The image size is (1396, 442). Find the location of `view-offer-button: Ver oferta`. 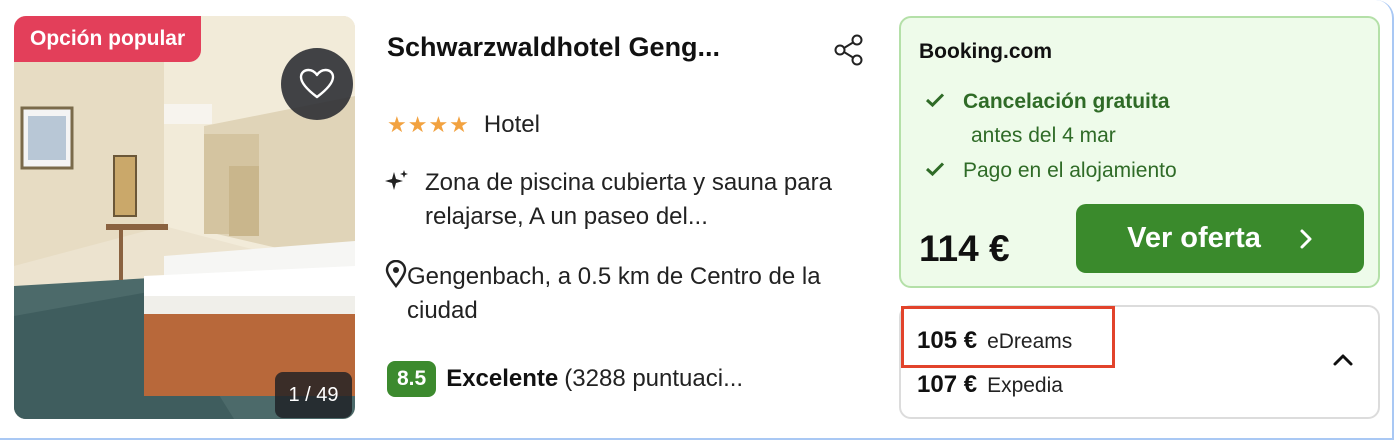

view-offer-button: Ver oferta is located at coordinates (1220, 238).